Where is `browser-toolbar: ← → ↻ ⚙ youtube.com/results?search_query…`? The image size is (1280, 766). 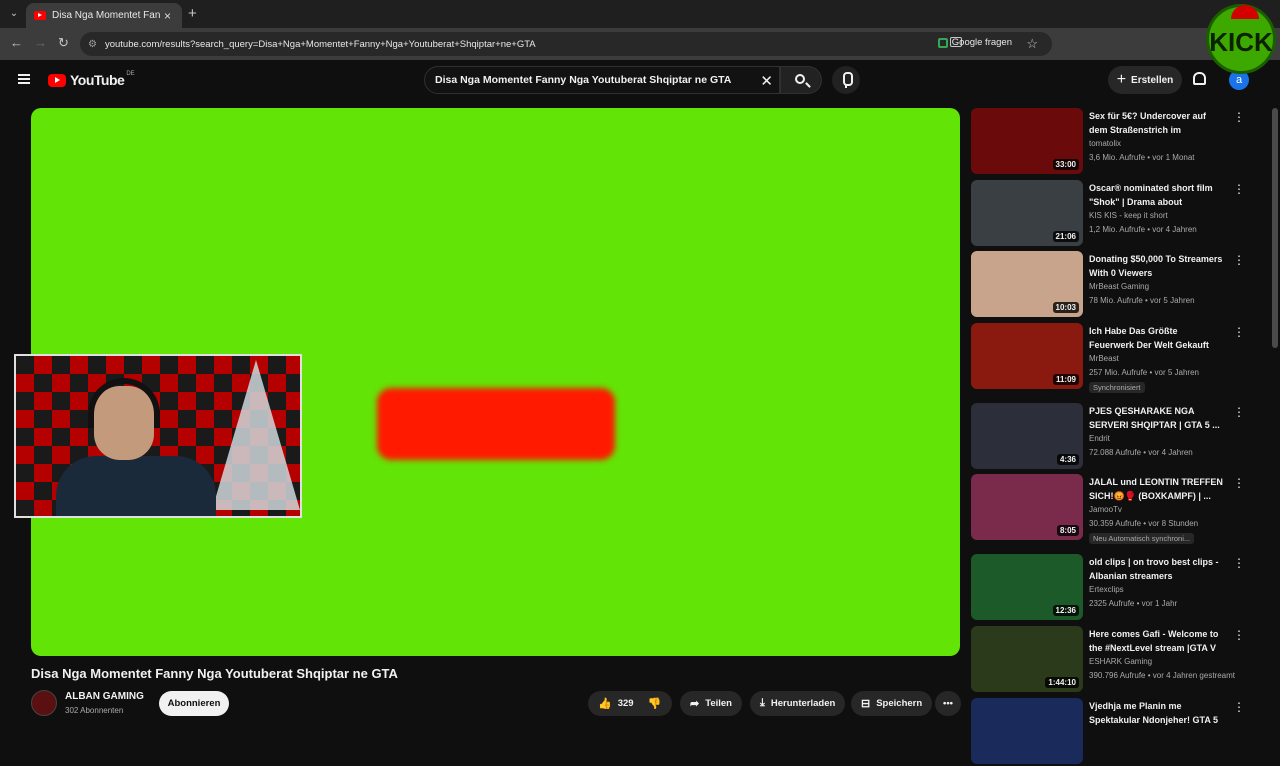 browser-toolbar: ← → ↻ ⚙ youtube.com/results?search_query… is located at coordinates (640, 44).